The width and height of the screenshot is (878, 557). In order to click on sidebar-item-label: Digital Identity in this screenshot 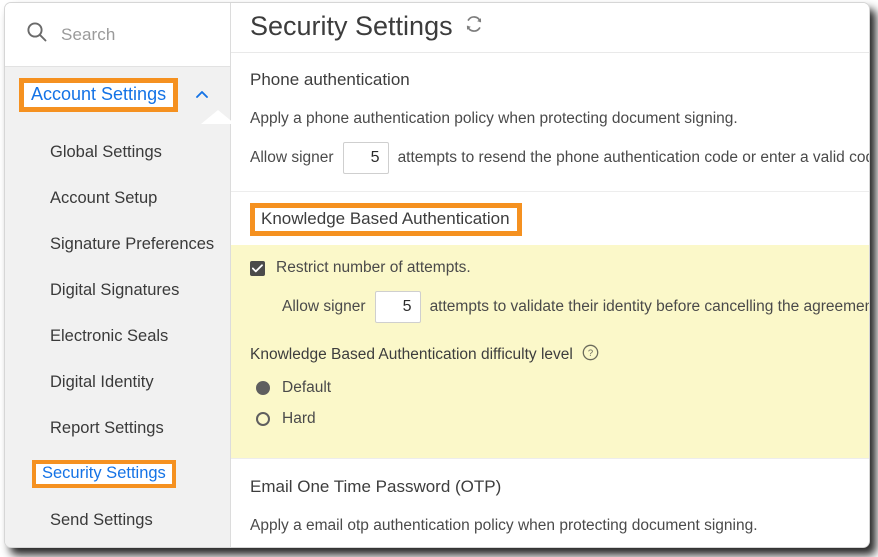, I will do `click(102, 381)`.